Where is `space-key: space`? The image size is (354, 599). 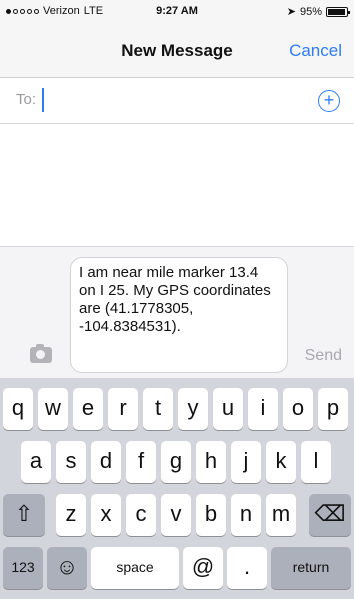
space-key: space is located at coordinates (135, 568).